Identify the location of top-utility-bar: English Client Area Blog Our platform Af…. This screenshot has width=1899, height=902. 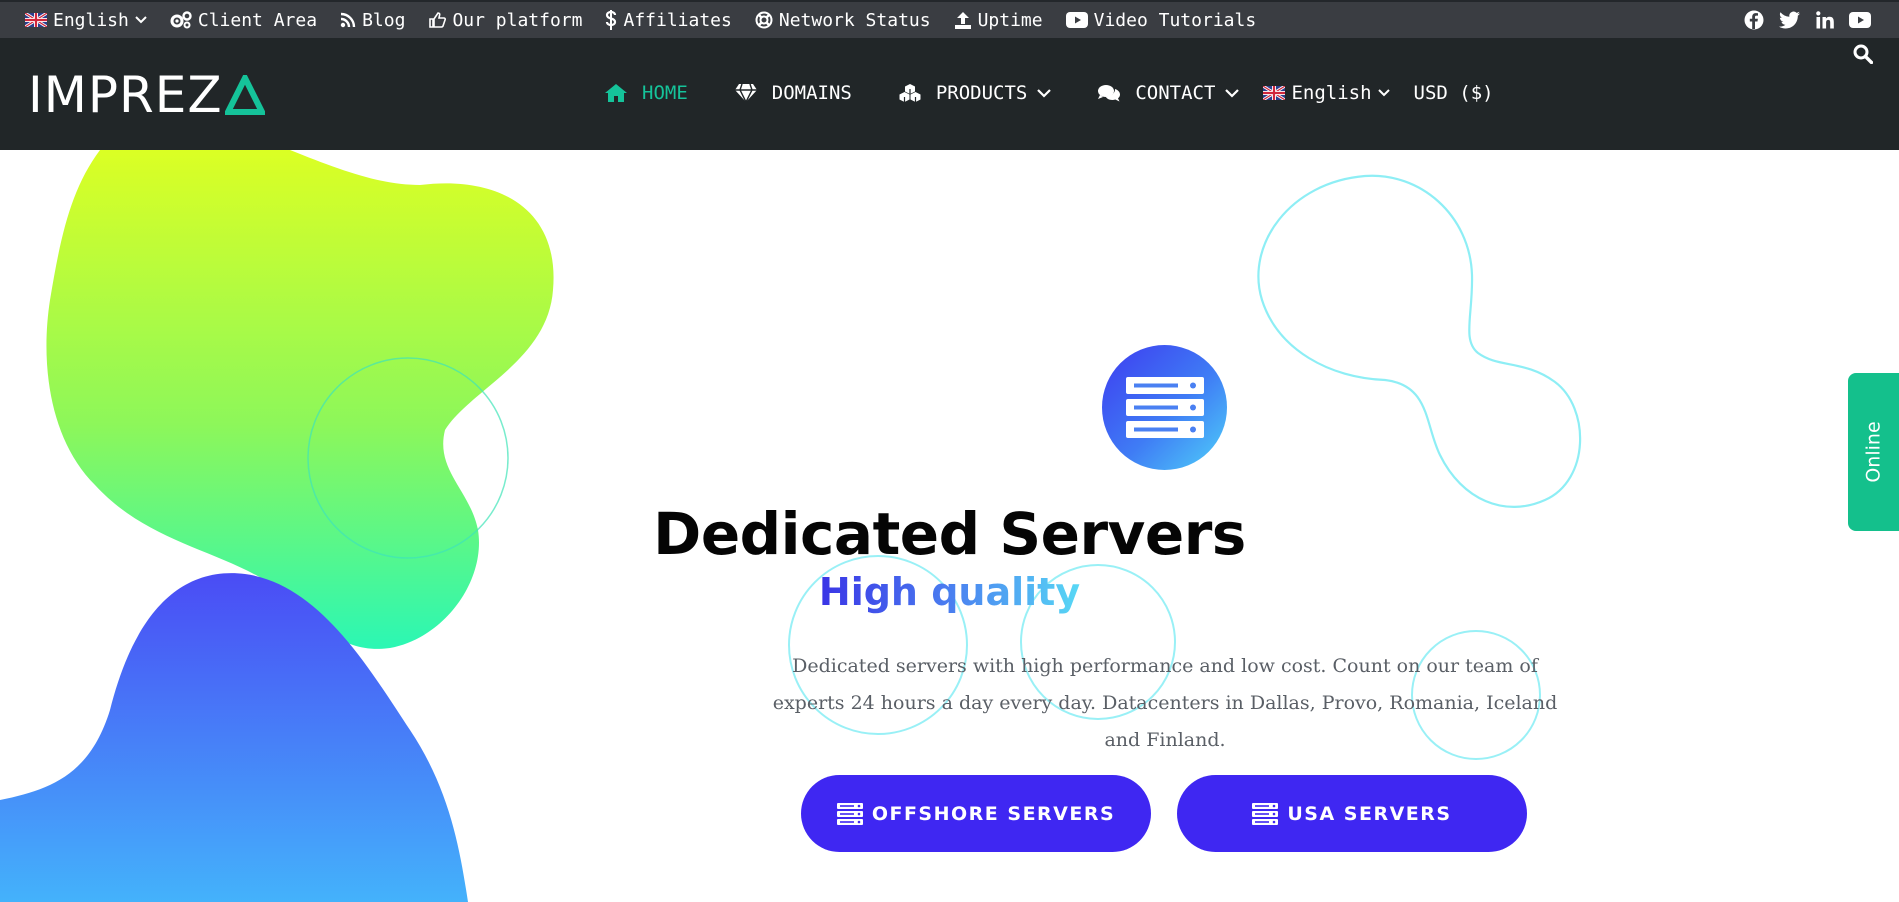
(949, 19).